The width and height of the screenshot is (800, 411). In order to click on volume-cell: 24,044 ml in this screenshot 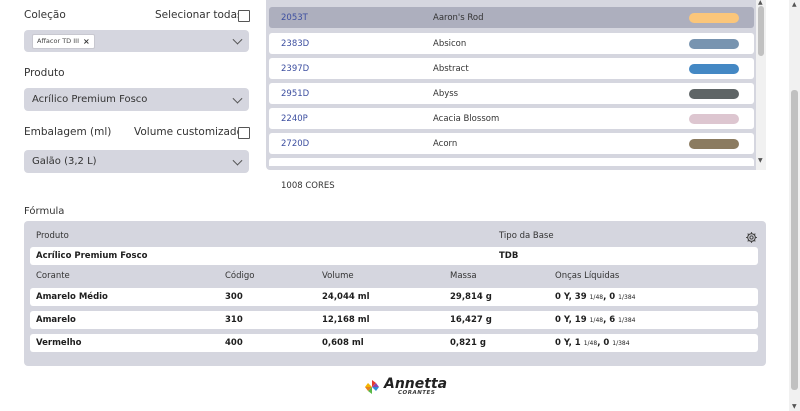, I will do `click(346, 297)`.